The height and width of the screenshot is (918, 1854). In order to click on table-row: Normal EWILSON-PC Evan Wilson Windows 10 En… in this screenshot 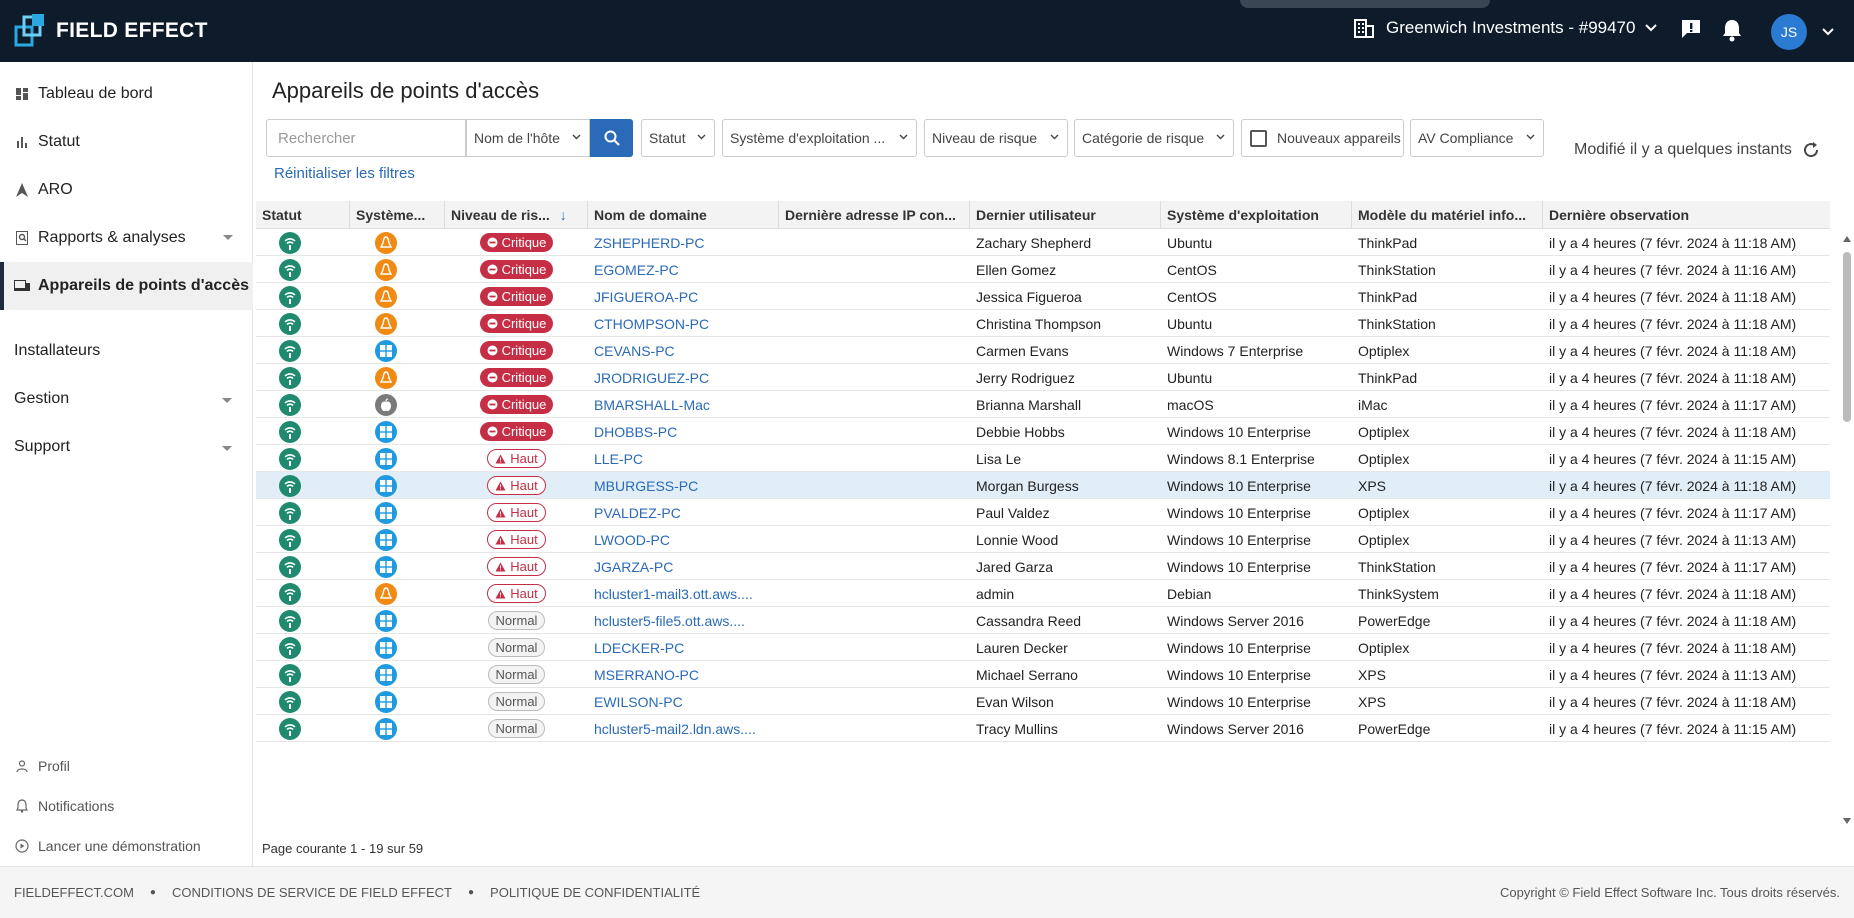, I will do `click(1043, 701)`.